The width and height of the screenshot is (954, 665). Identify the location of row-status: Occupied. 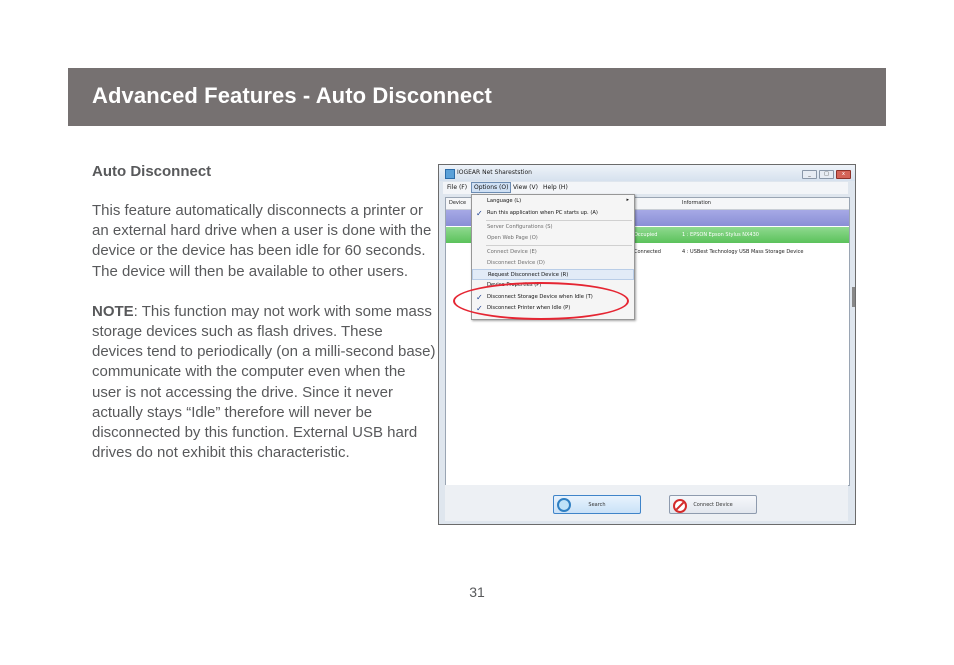
(646, 235).